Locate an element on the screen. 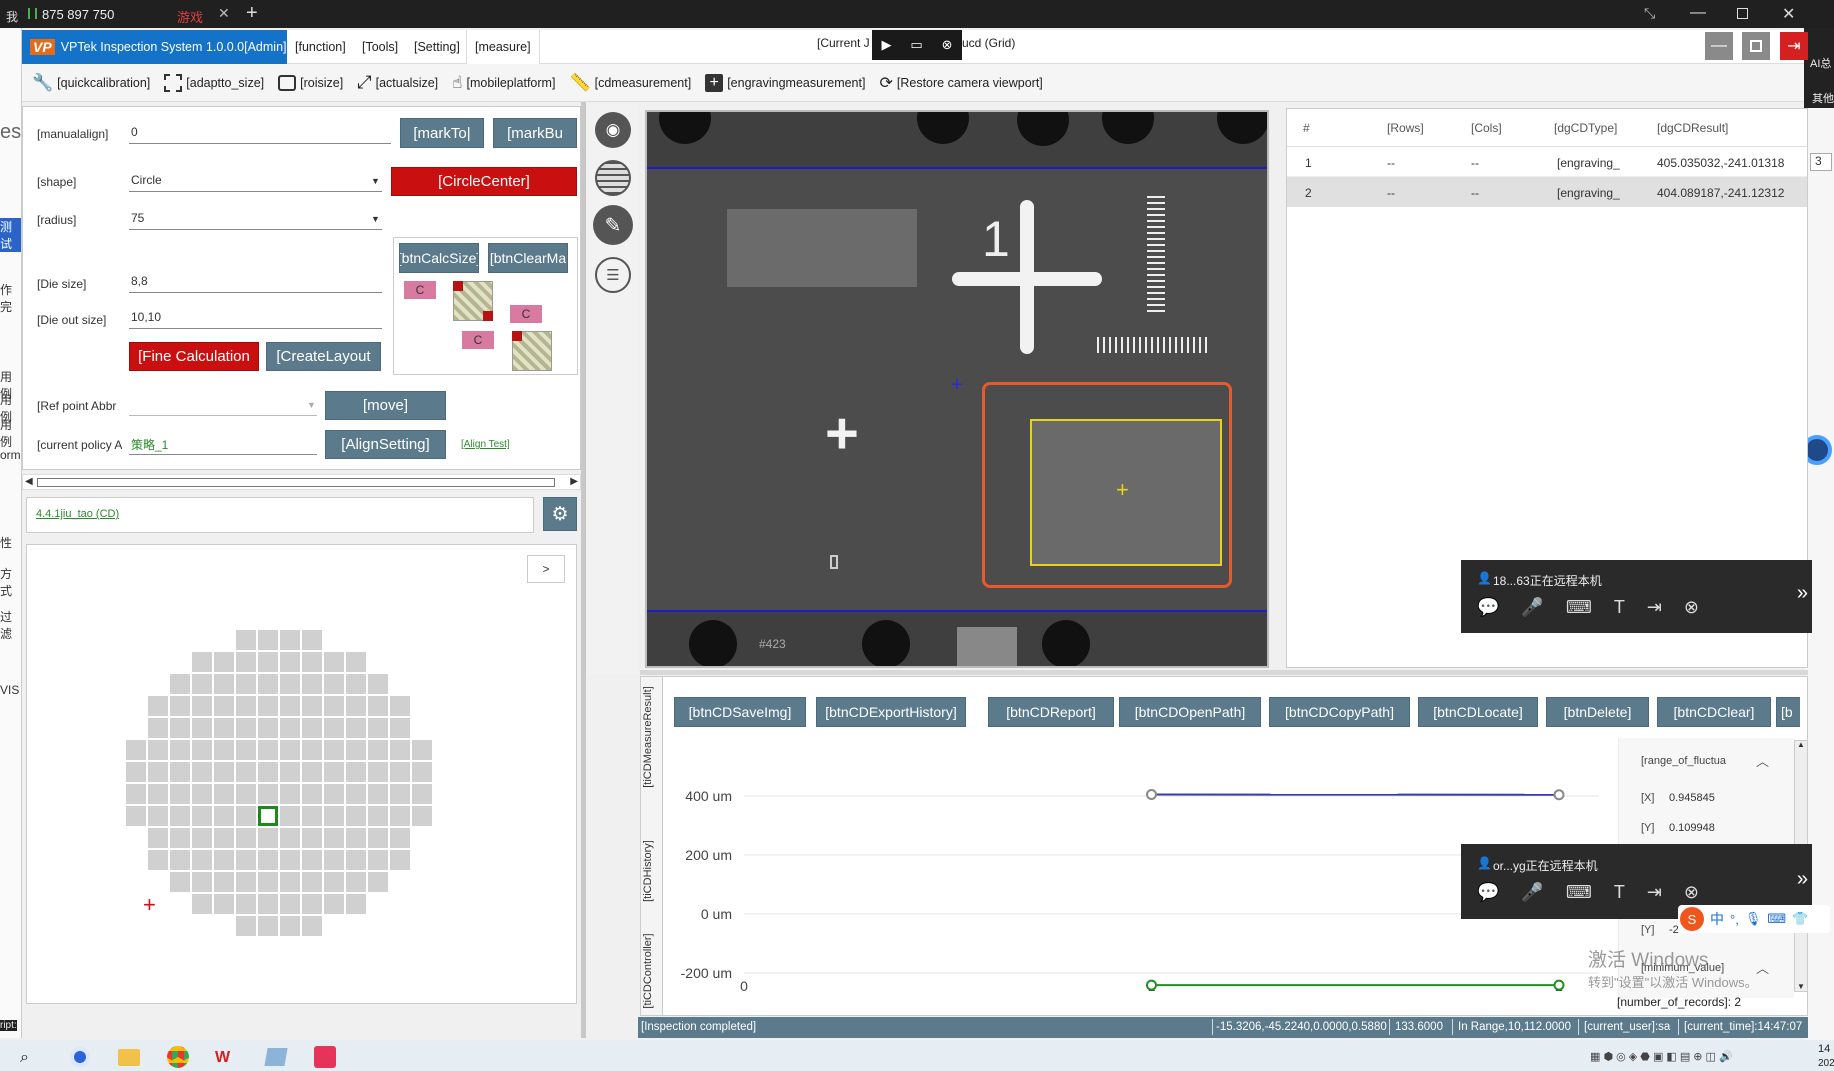  radius-select: 75 is located at coordinates (255, 220).